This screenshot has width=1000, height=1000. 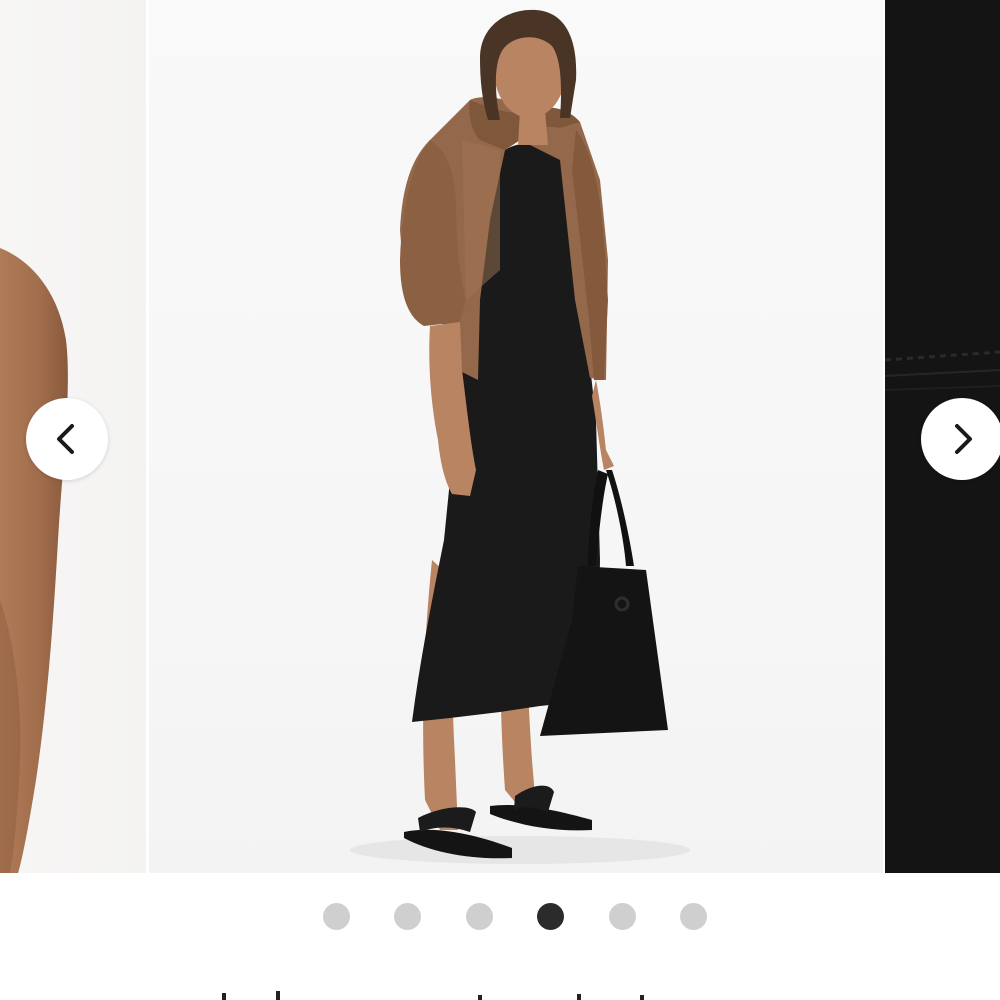 I want to click on cut-off-content, so click(x=500, y=992).